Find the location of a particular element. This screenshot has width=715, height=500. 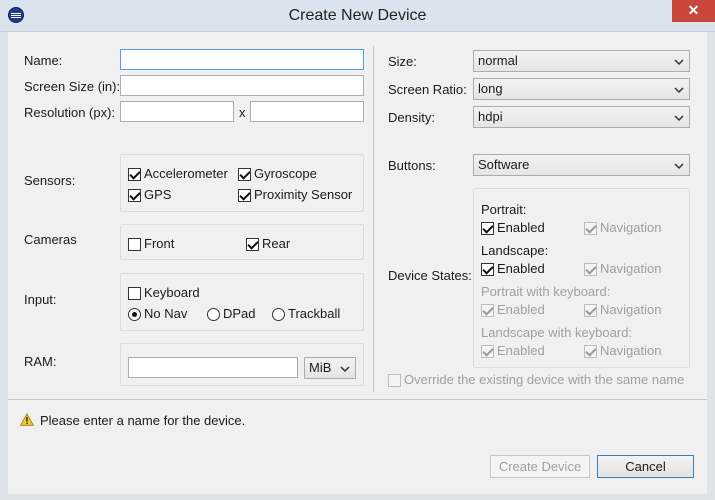

sensors-label: Sensors: is located at coordinates (50, 180).